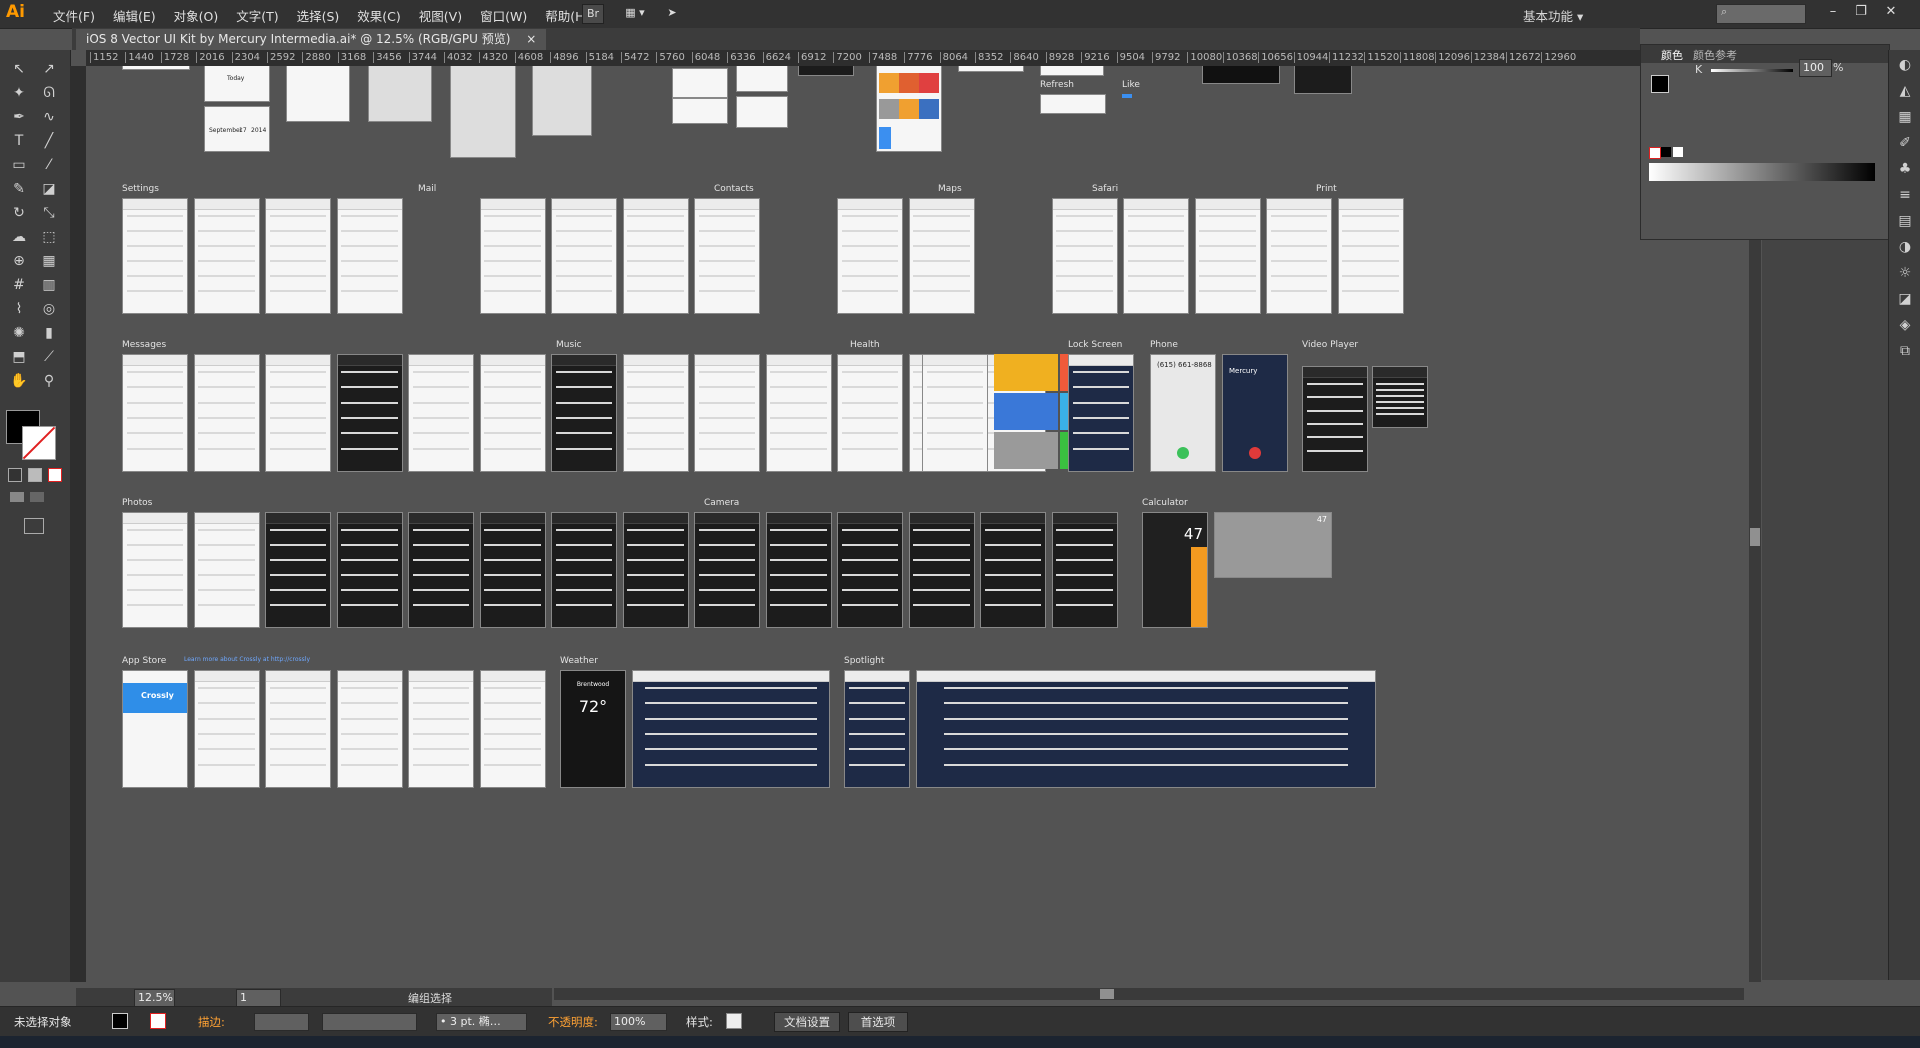 Image resolution: width=1920 pixels, height=1048 pixels. I want to click on paintbrush-tool-icon: ⁄, so click(49, 165).